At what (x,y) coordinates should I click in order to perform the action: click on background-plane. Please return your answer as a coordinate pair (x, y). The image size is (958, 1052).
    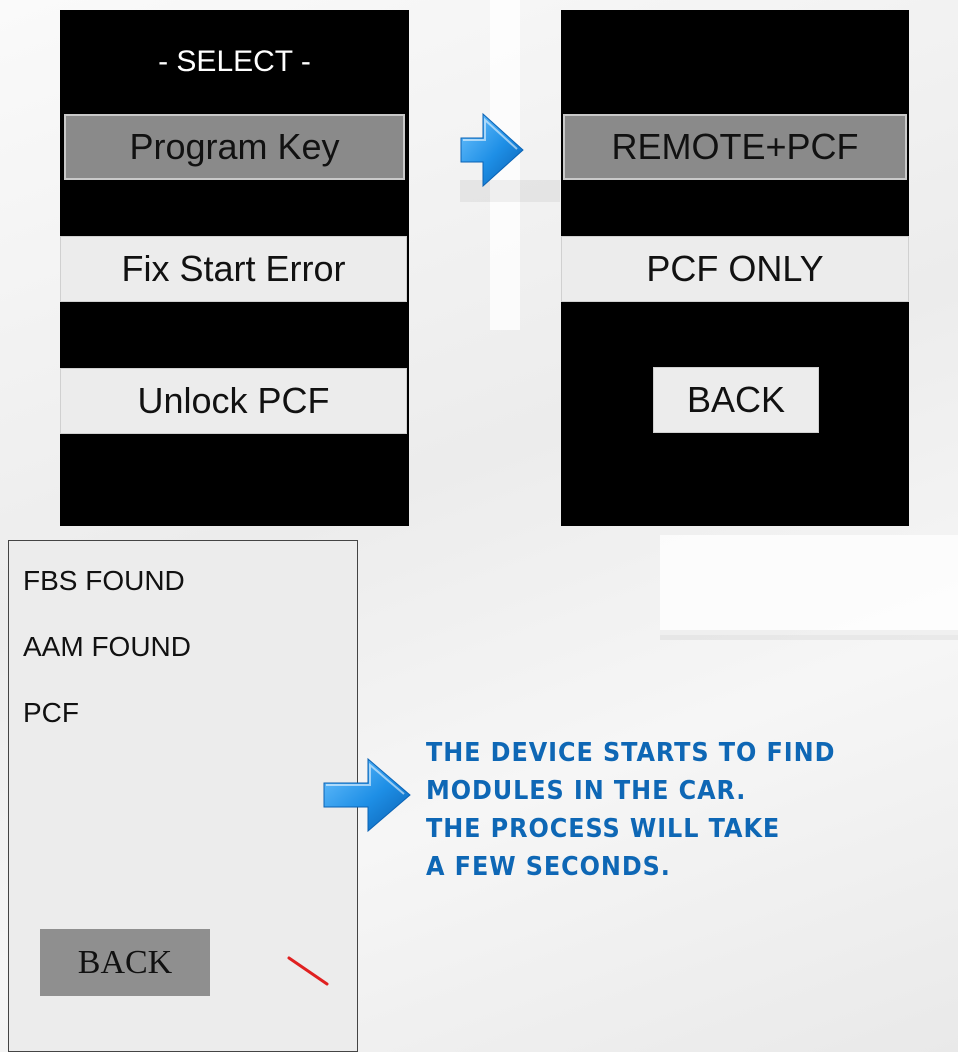
    Looking at the image, I should click on (809, 585).